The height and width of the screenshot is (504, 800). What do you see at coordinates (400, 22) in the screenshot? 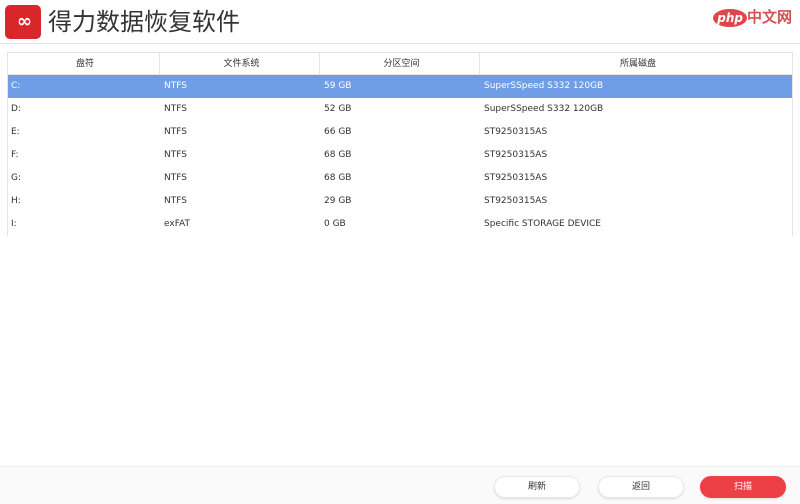
I see `title-bar: ∞ 得力数据恢复软件 php 中文网` at bounding box center [400, 22].